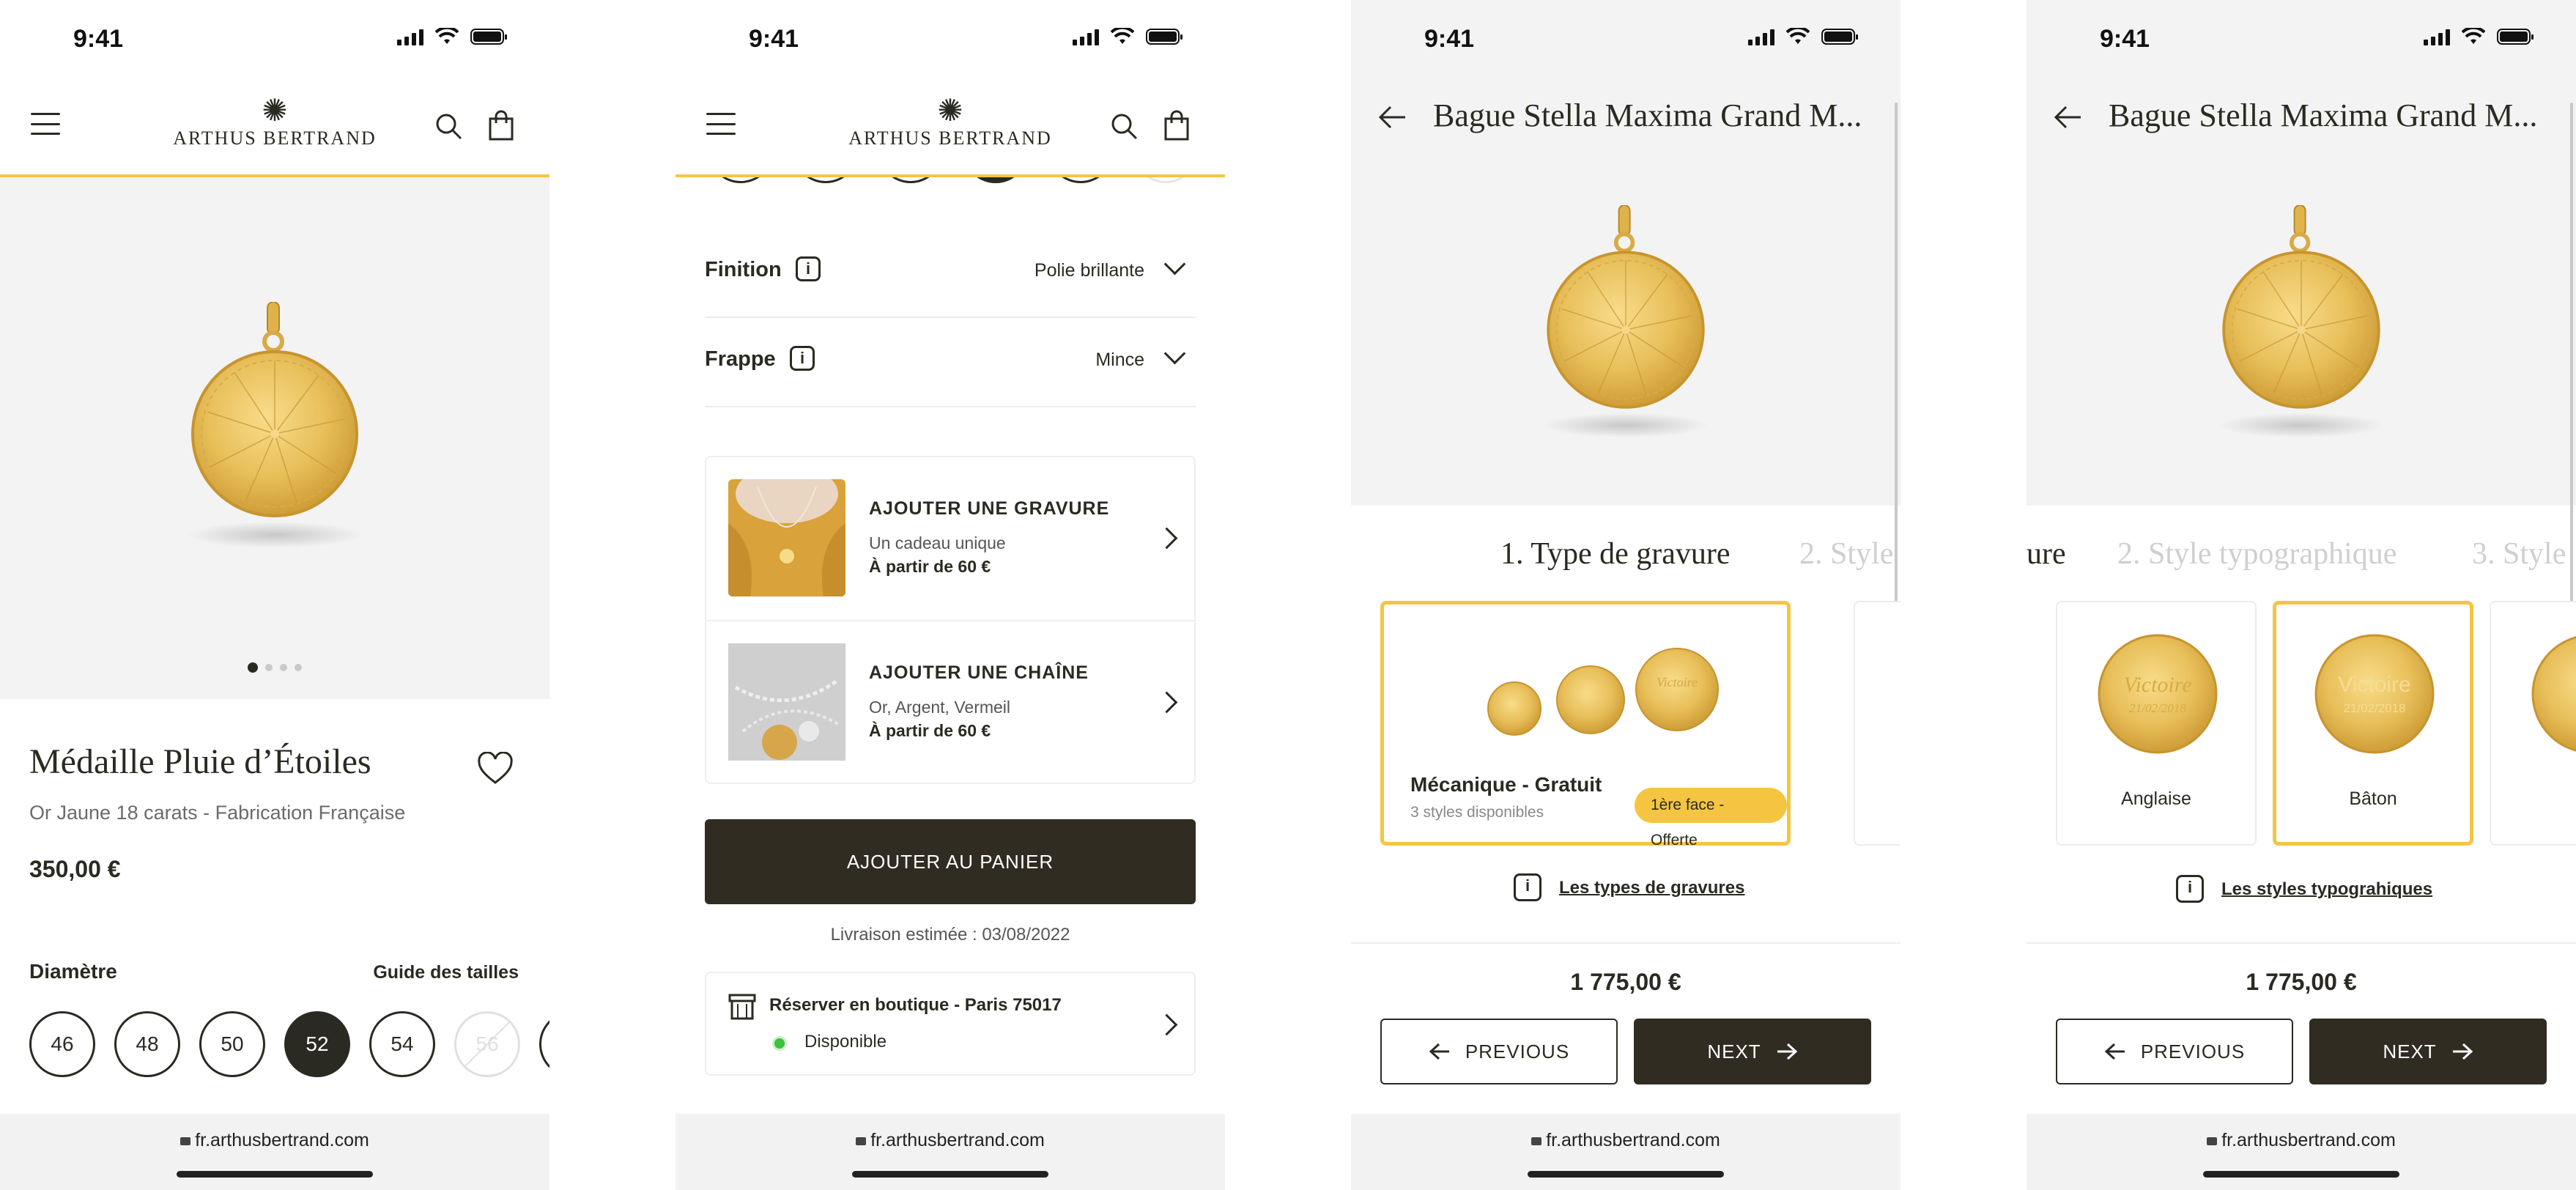  I want to click on previous-label: PREVIOUS, so click(2193, 1051).